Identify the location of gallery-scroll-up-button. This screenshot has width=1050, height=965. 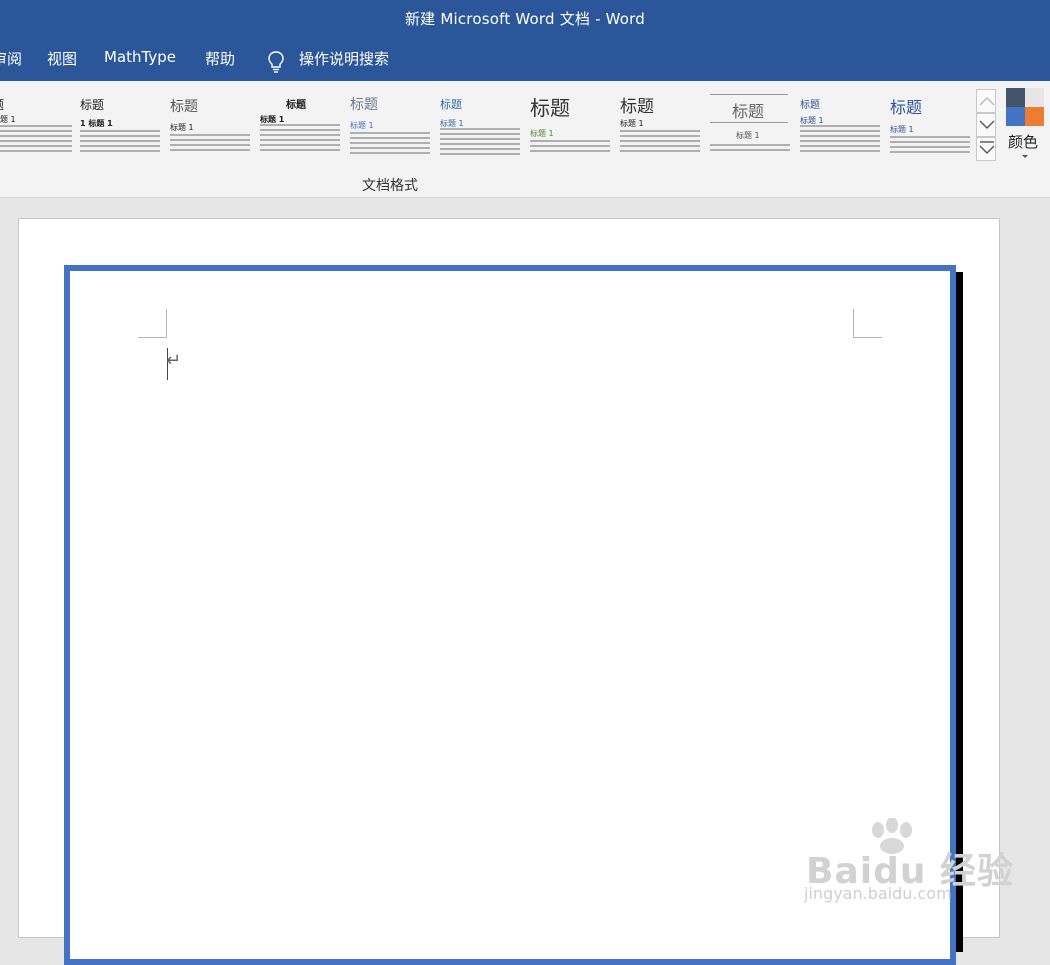
(986, 101).